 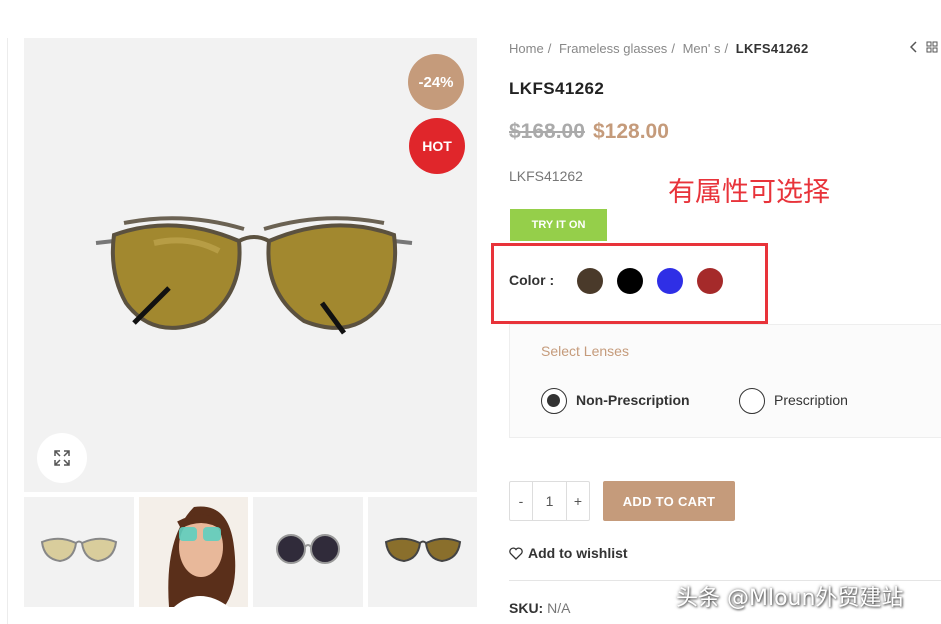 What do you see at coordinates (914, 47) in the screenshot?
I see `chevron-left-icon` at bounding box center [914, 47].